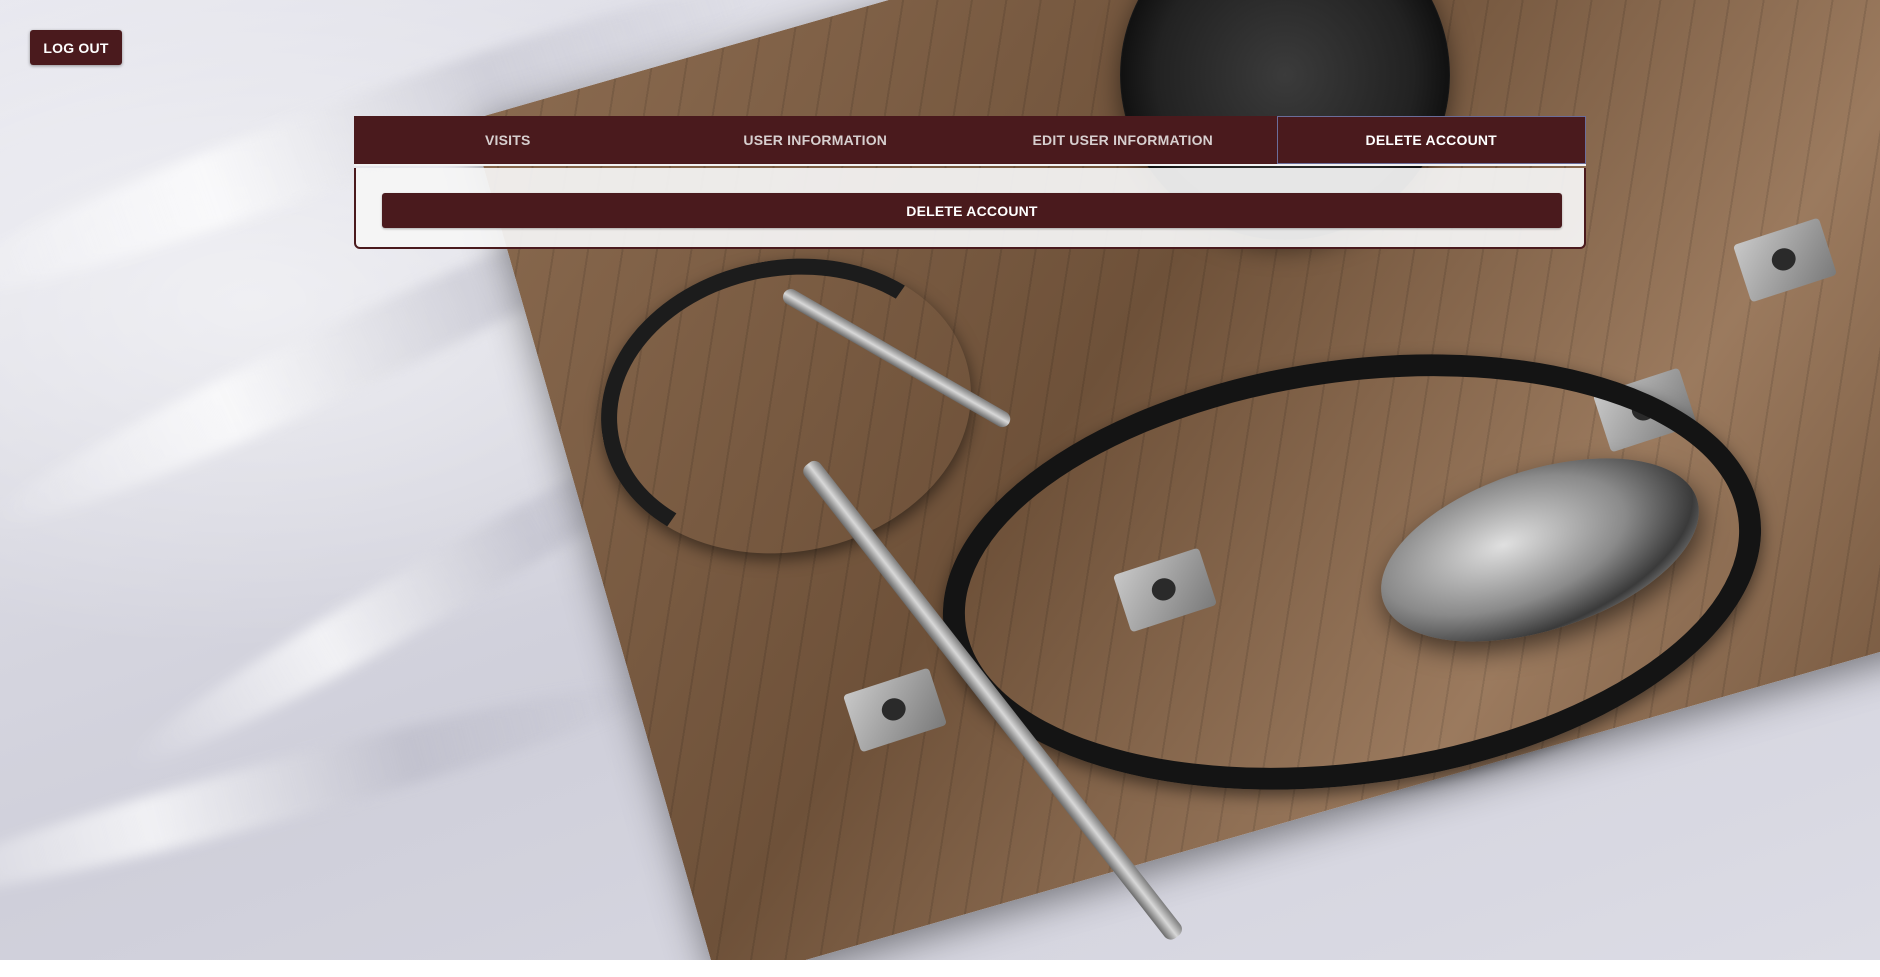 The width and height of the screenshot is (1880, 977). I want to click on tab-edit-user-information: EDIT USER INFORMATION, so click(1123, 140).